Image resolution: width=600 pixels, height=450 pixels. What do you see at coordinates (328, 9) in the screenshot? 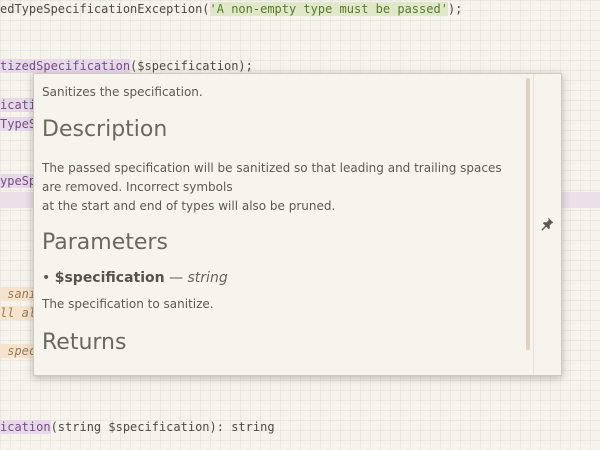
I see `string-literal: 'A non-empty type must be passed'` at bounding box center [328, 9].